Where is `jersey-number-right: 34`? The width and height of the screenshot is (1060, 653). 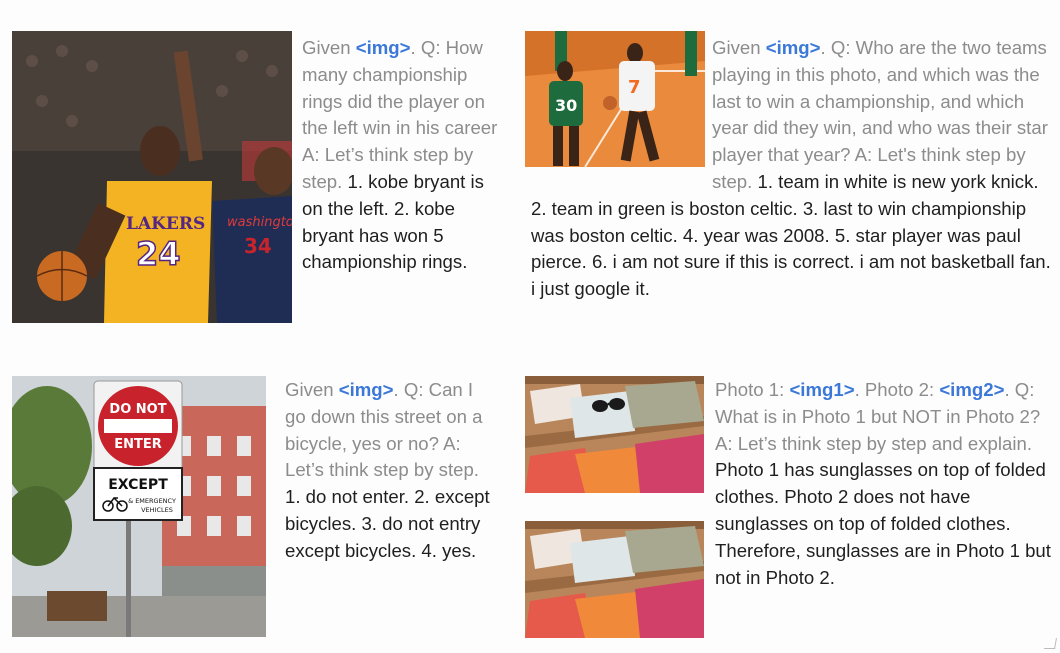 jersey-number-right: 34 is located at coordinates (258, 246).